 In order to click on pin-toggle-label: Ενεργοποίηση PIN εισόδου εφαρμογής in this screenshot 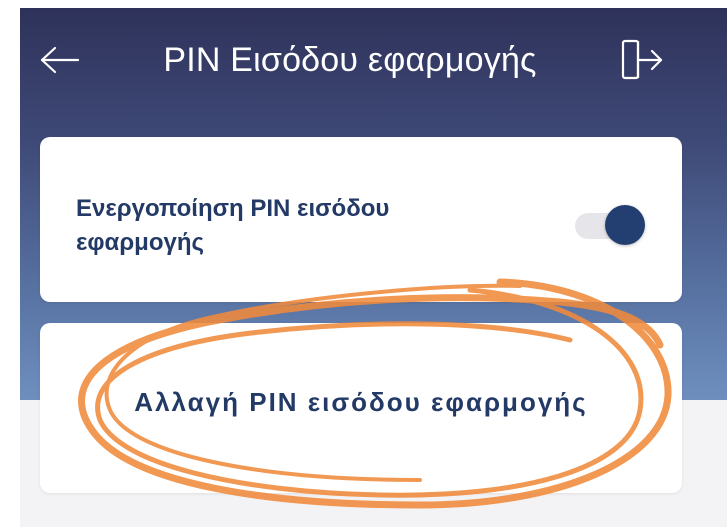, I will do `click(233, 225)`.